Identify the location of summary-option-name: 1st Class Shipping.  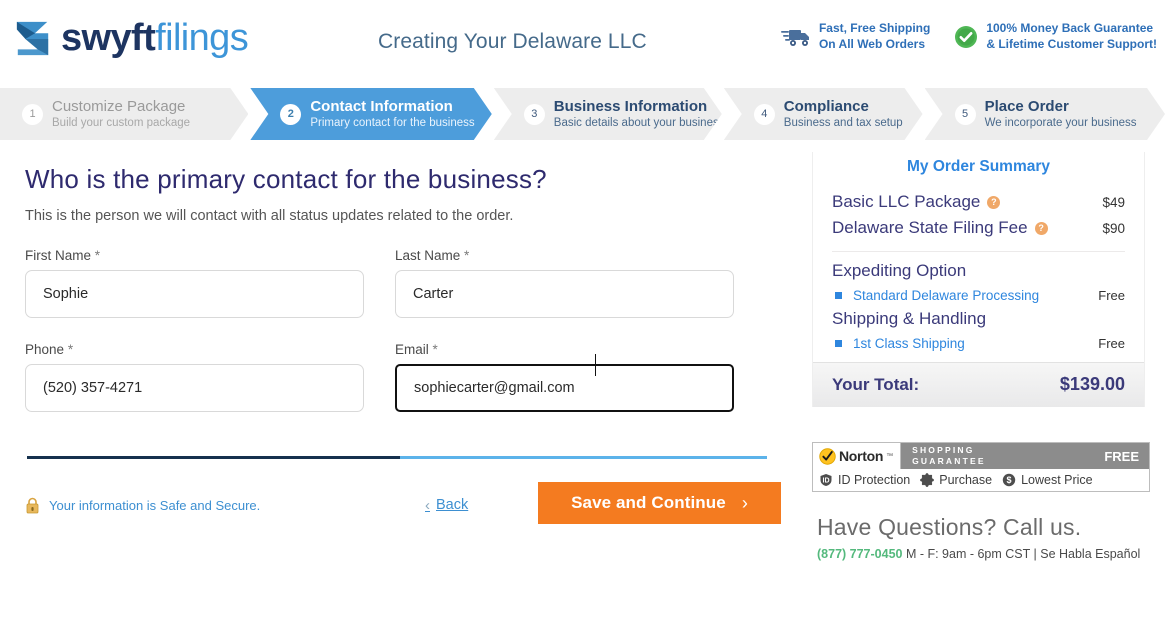
(900, 343).